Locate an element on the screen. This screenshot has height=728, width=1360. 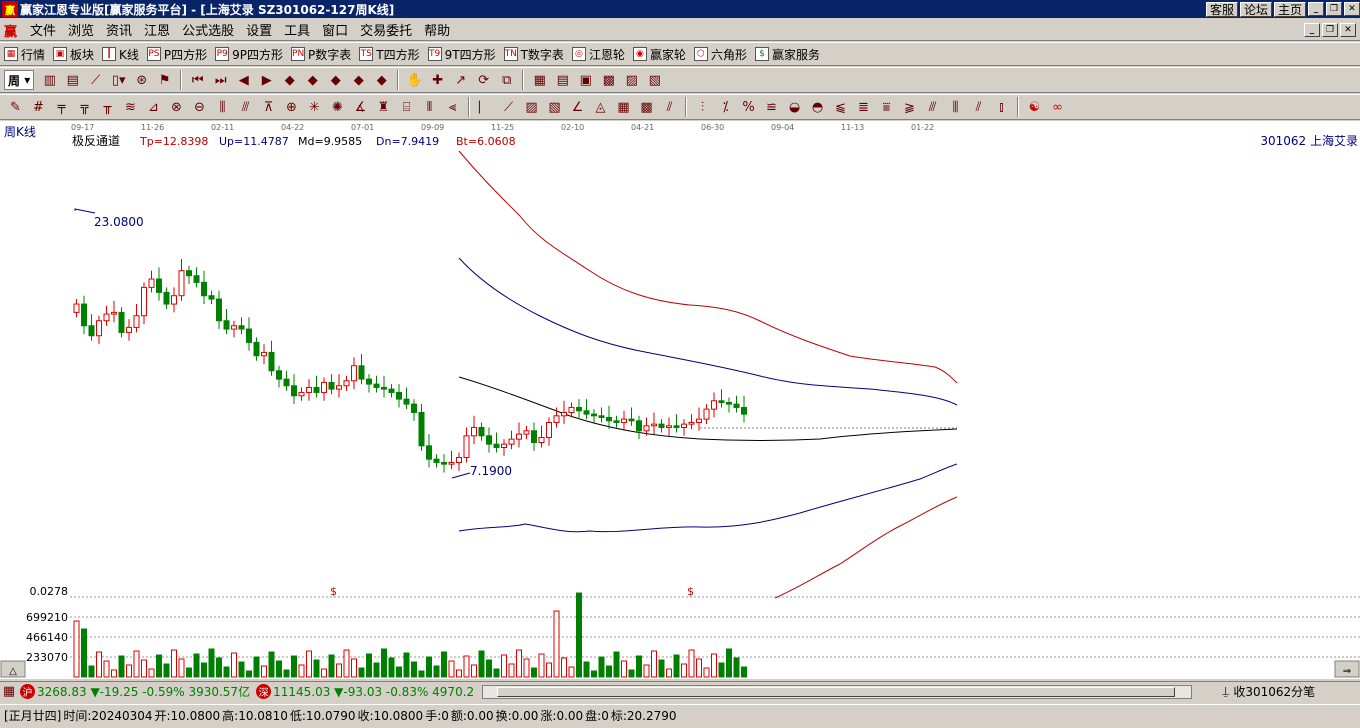
disc-icon: ⊖ is located at coordinates (199, 107).